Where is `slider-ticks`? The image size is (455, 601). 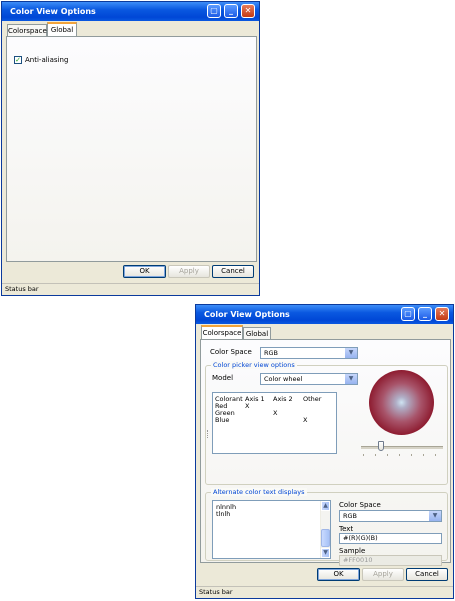
slider-ticks is located at coordinates (402, 455).